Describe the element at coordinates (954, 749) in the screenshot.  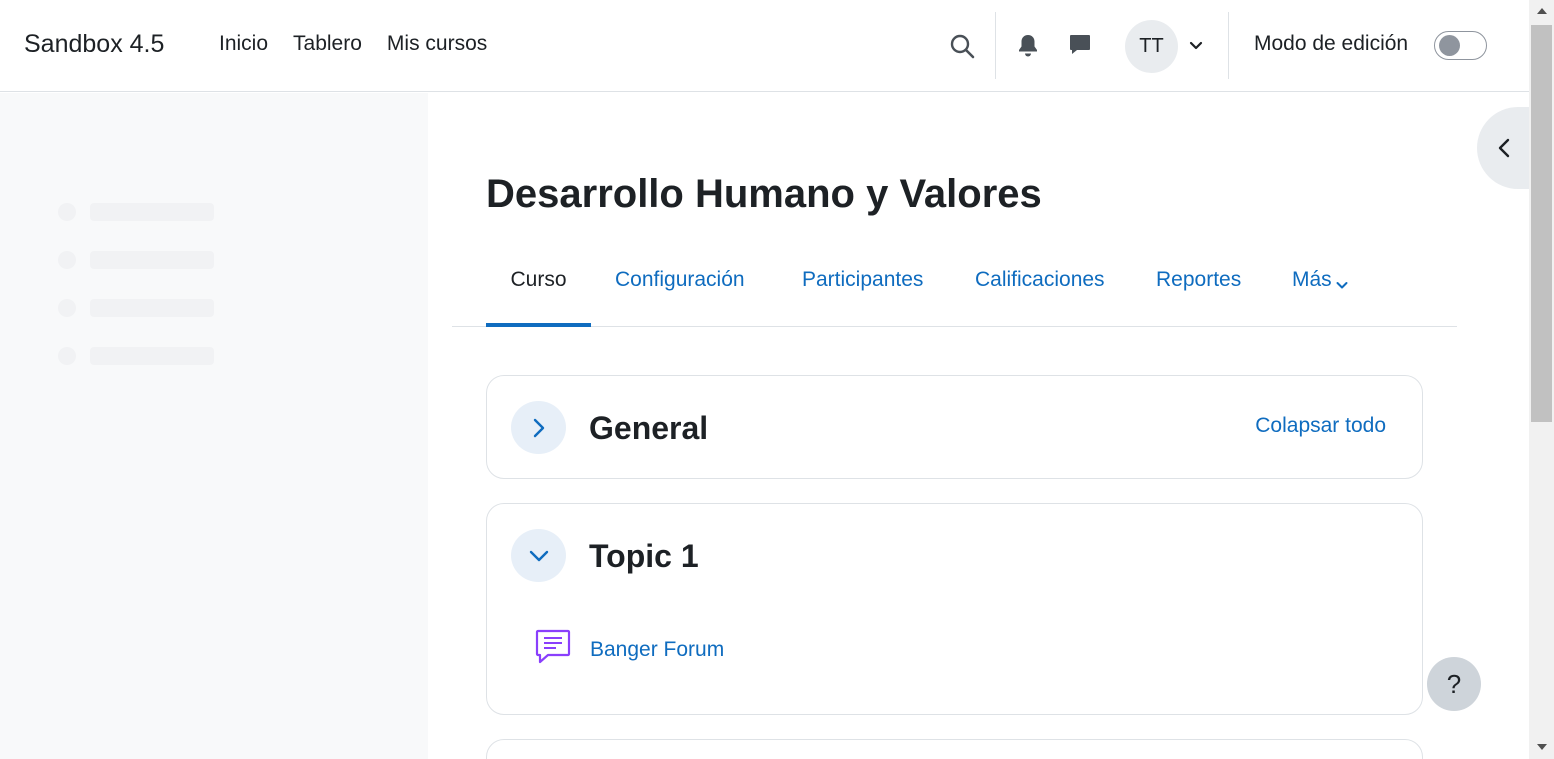
I see `course-section-next` at that location.